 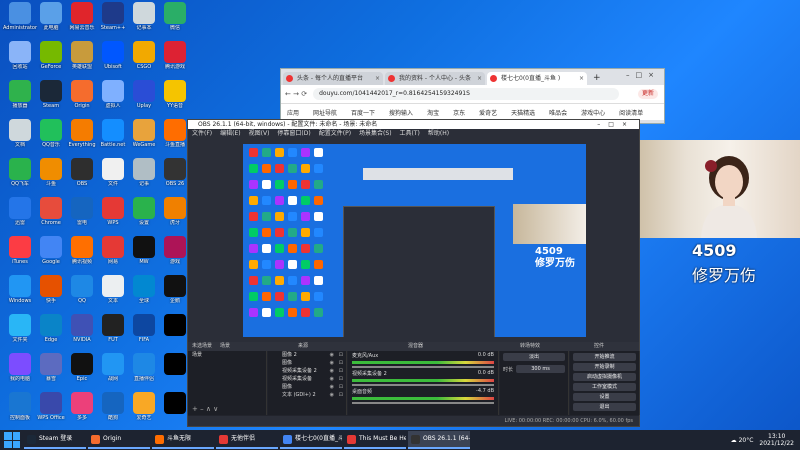 What do you see at coordinates (325, 112) in the screenshot?
I see `bookmark-item: 网址导航` at bounding box center [325, 112].